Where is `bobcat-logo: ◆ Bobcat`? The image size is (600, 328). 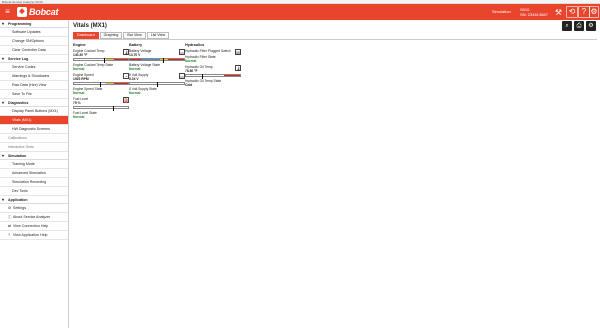 bobcat-logo: ◆ Bobcat is located at coordinates (38, 12).